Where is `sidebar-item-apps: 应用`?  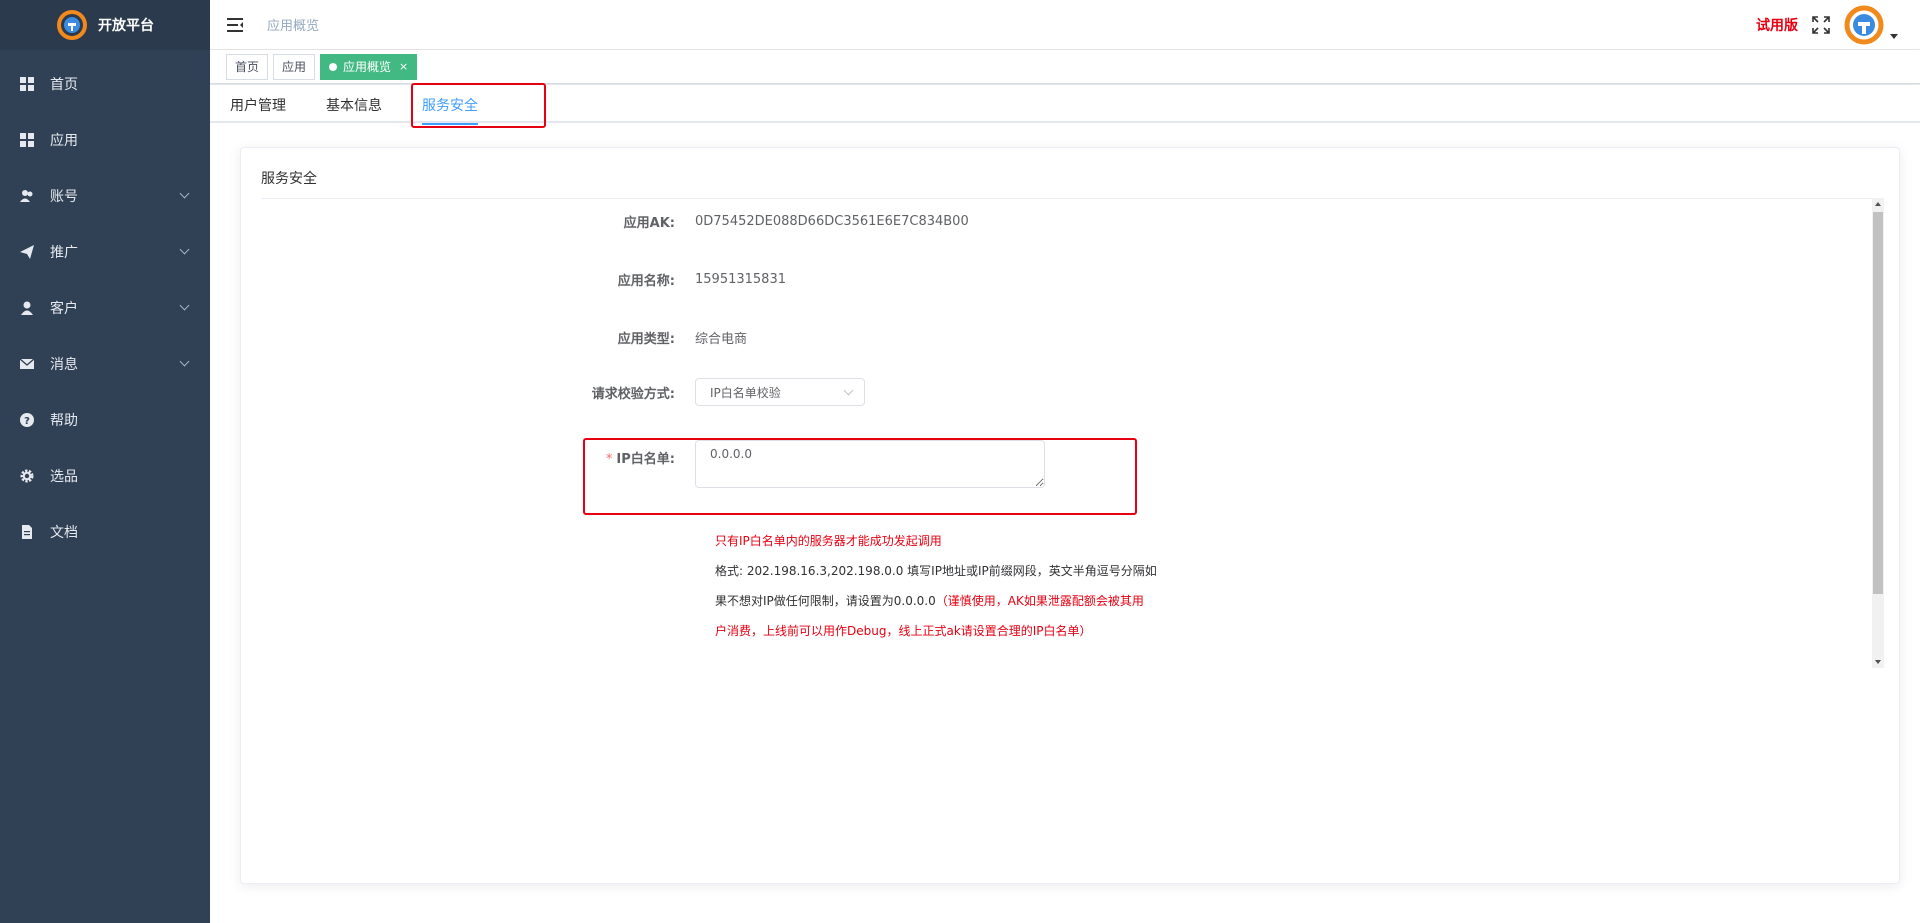 sidebar-item-apps: 应用 is located at coordinates (105, 140).